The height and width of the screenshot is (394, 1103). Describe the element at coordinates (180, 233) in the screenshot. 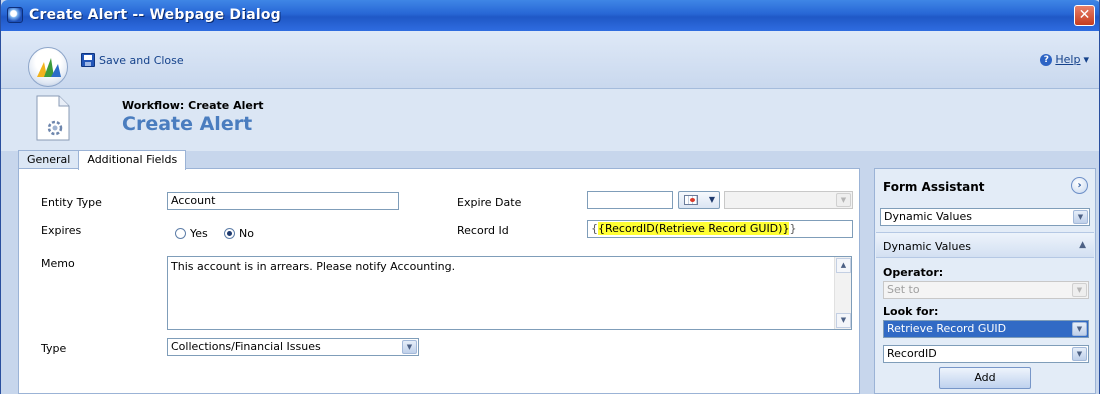

I see `expires-yes-radio` at that location.